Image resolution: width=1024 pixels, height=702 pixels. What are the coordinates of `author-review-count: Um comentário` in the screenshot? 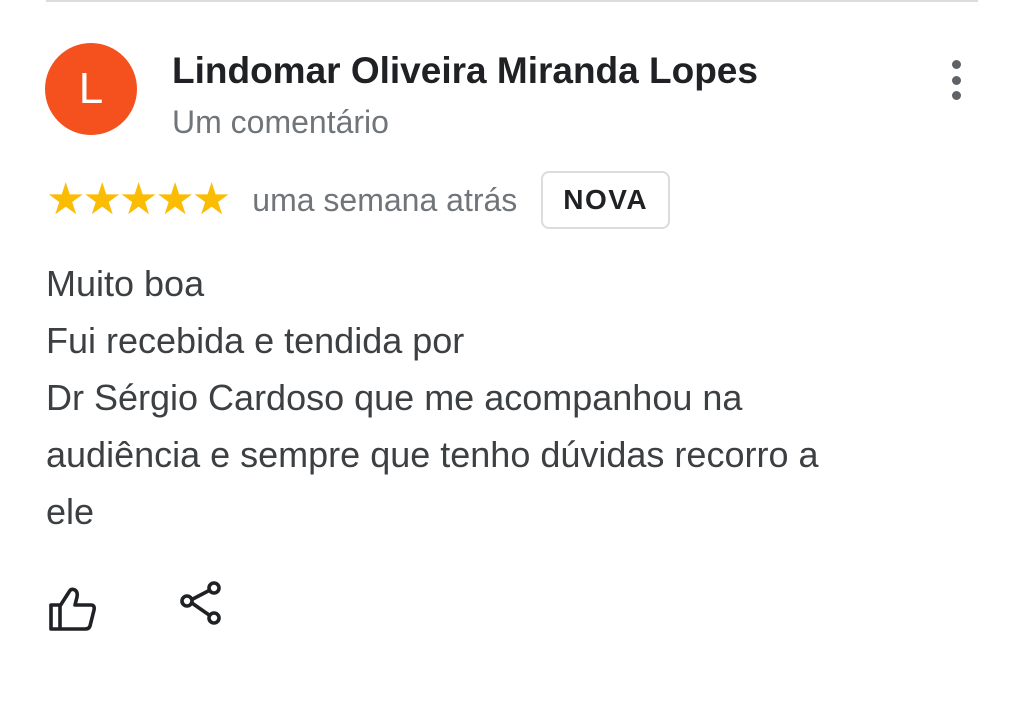 It's located at (280, 122).